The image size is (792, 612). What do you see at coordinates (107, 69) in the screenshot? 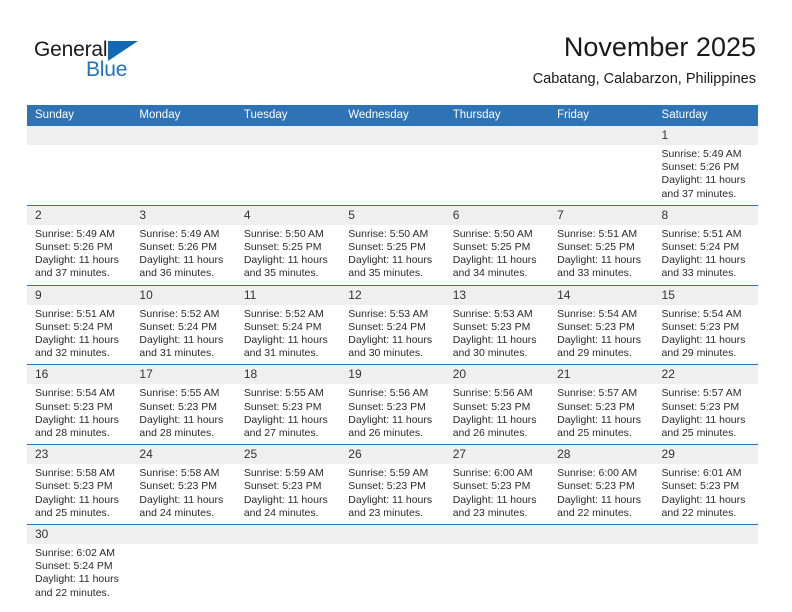
I see `logo-text-blue: Blue` at bounding box center [107, 69].